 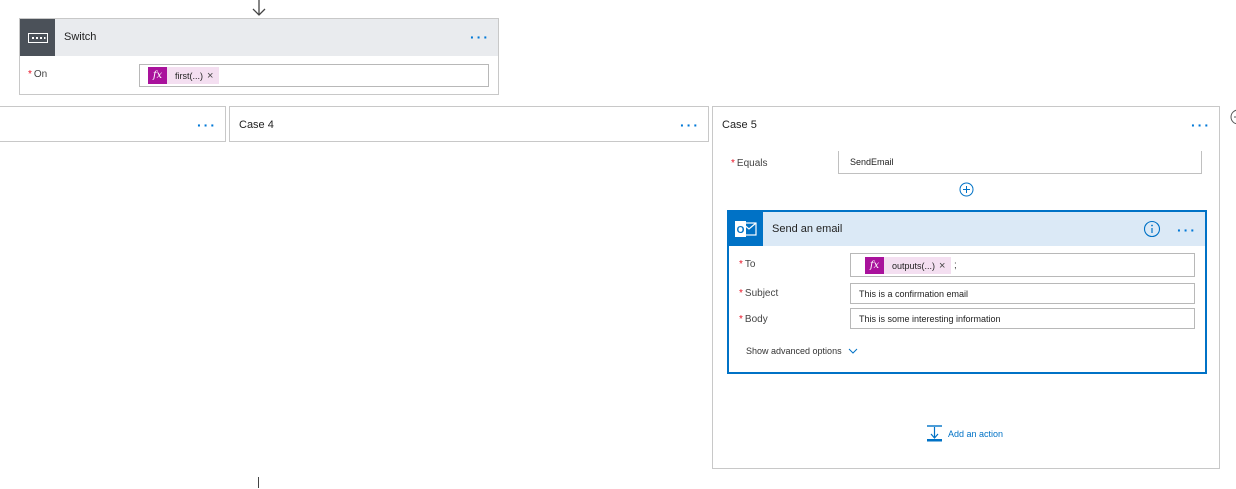 I want to click on switch-on-label: * On, so click(x=37, y=74).